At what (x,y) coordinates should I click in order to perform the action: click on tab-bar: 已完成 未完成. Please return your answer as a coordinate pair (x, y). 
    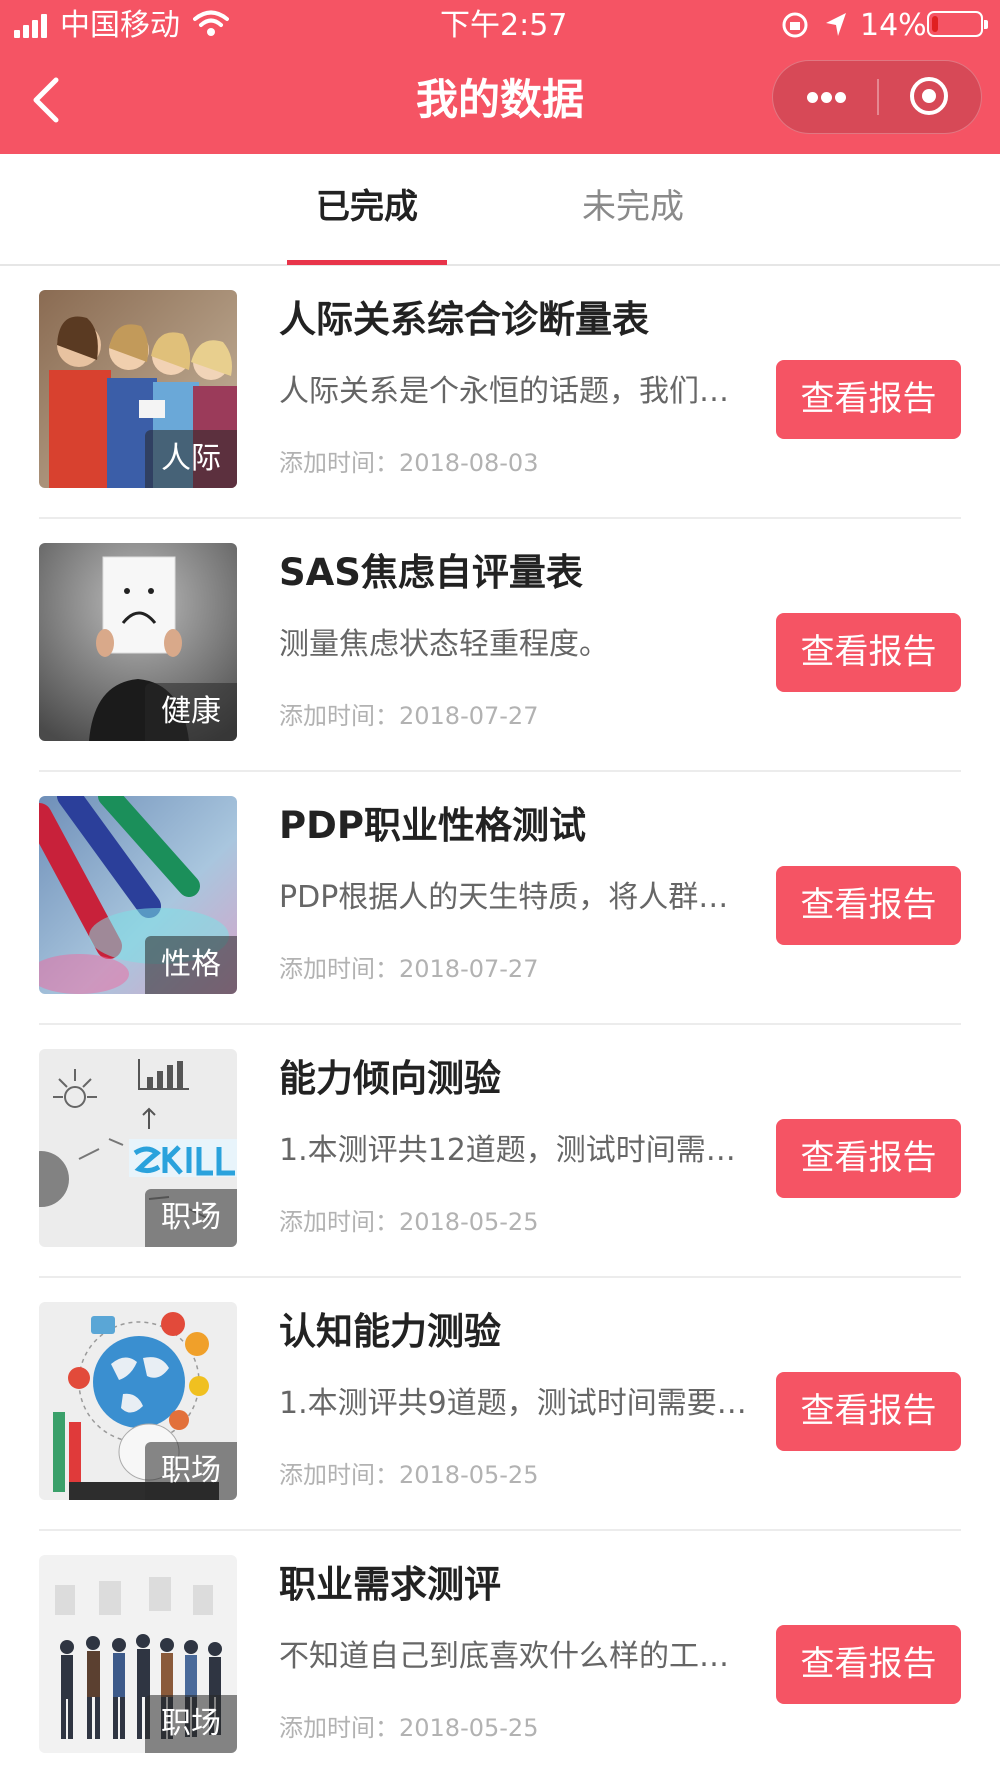
    Looking at the image, I should click on (500, 210).